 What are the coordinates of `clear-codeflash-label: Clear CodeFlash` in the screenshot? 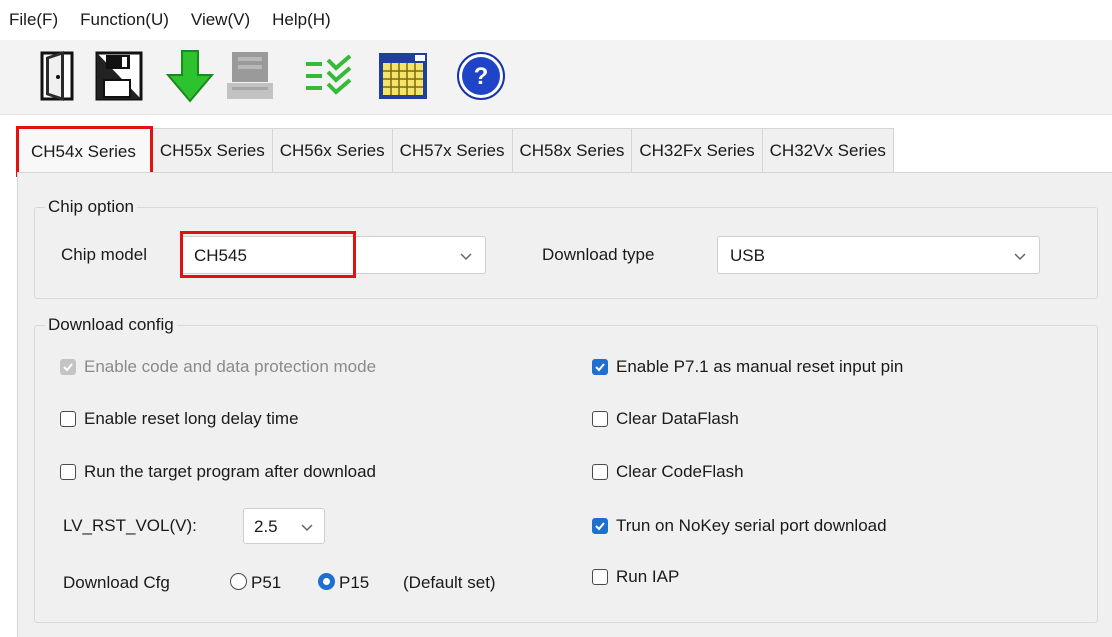 It's located at (680, 472).